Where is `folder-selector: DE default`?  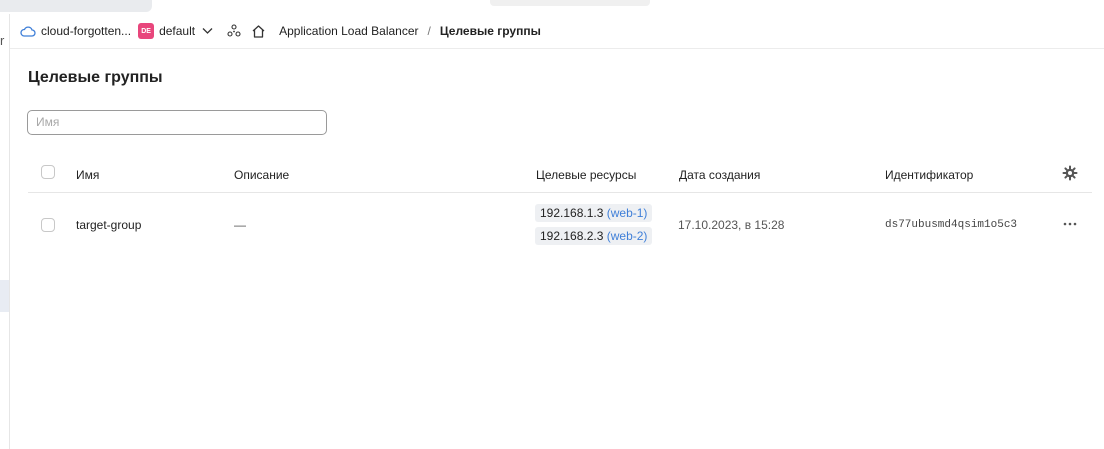 folder-selector: DE default is located at coordinates (172, 31).